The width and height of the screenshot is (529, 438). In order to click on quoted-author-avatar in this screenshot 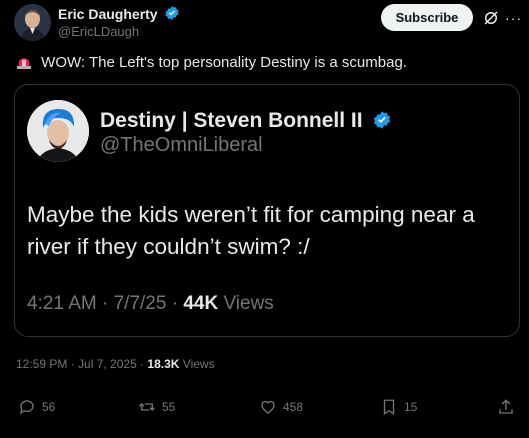, I will do `click(58, 131)`.